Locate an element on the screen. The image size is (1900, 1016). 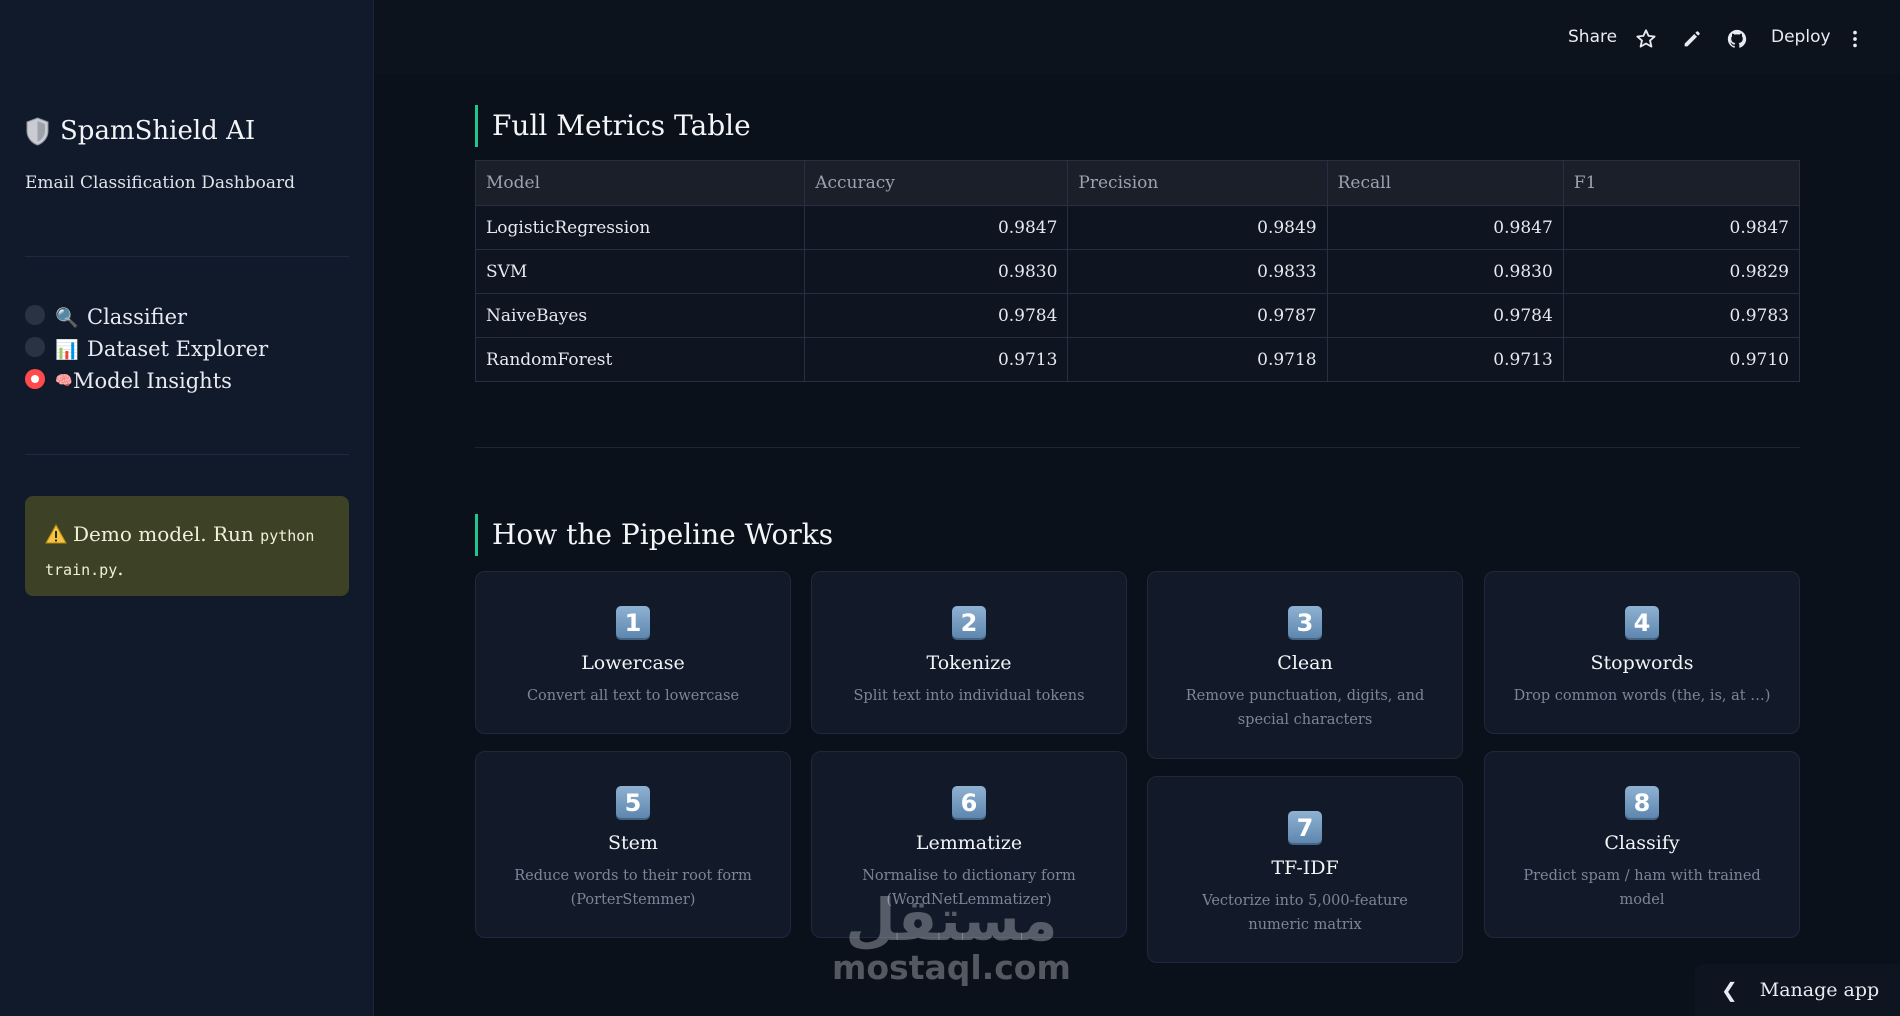
nav-item-model-insights: 🧠 Model Insights is located at coordinates (146, 381).